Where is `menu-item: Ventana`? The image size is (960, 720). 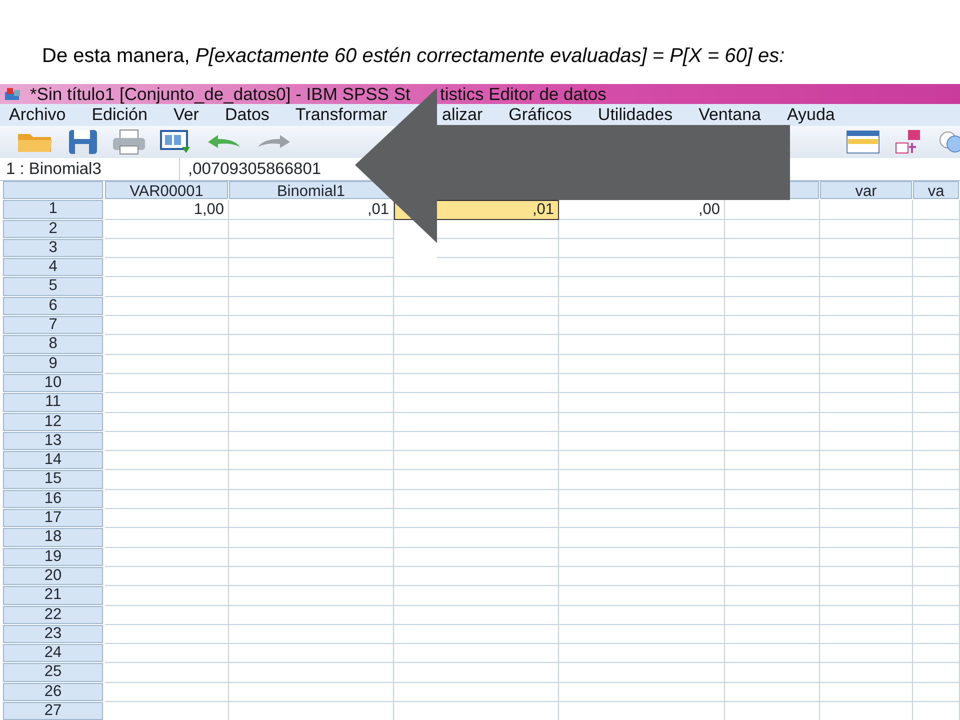
menu-item: Ventana is located at coordinates (729, 115).